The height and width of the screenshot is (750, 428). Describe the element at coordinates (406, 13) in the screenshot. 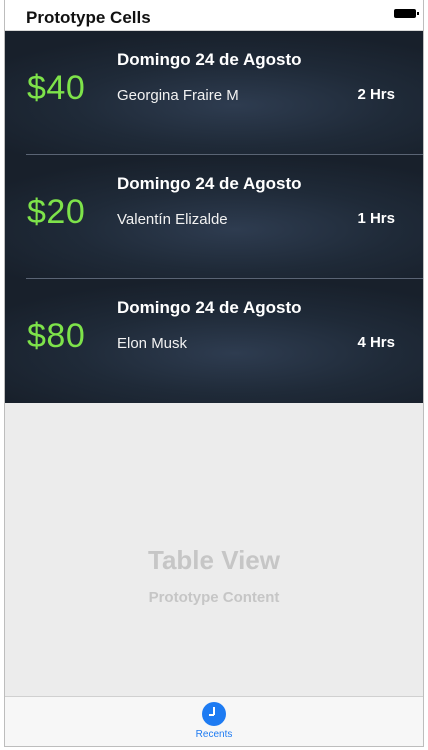

I see `battery-icon` at that location.